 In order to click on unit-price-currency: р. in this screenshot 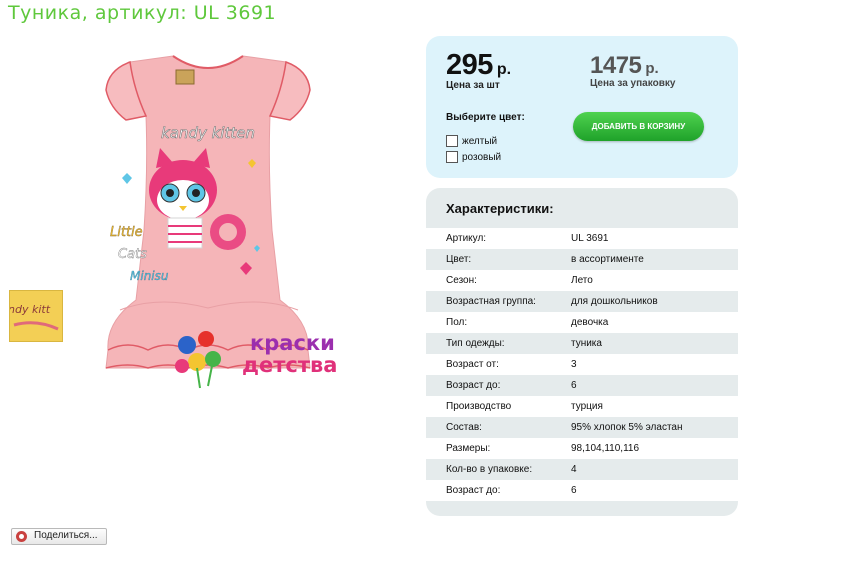, I will do `click(504, 69)`.